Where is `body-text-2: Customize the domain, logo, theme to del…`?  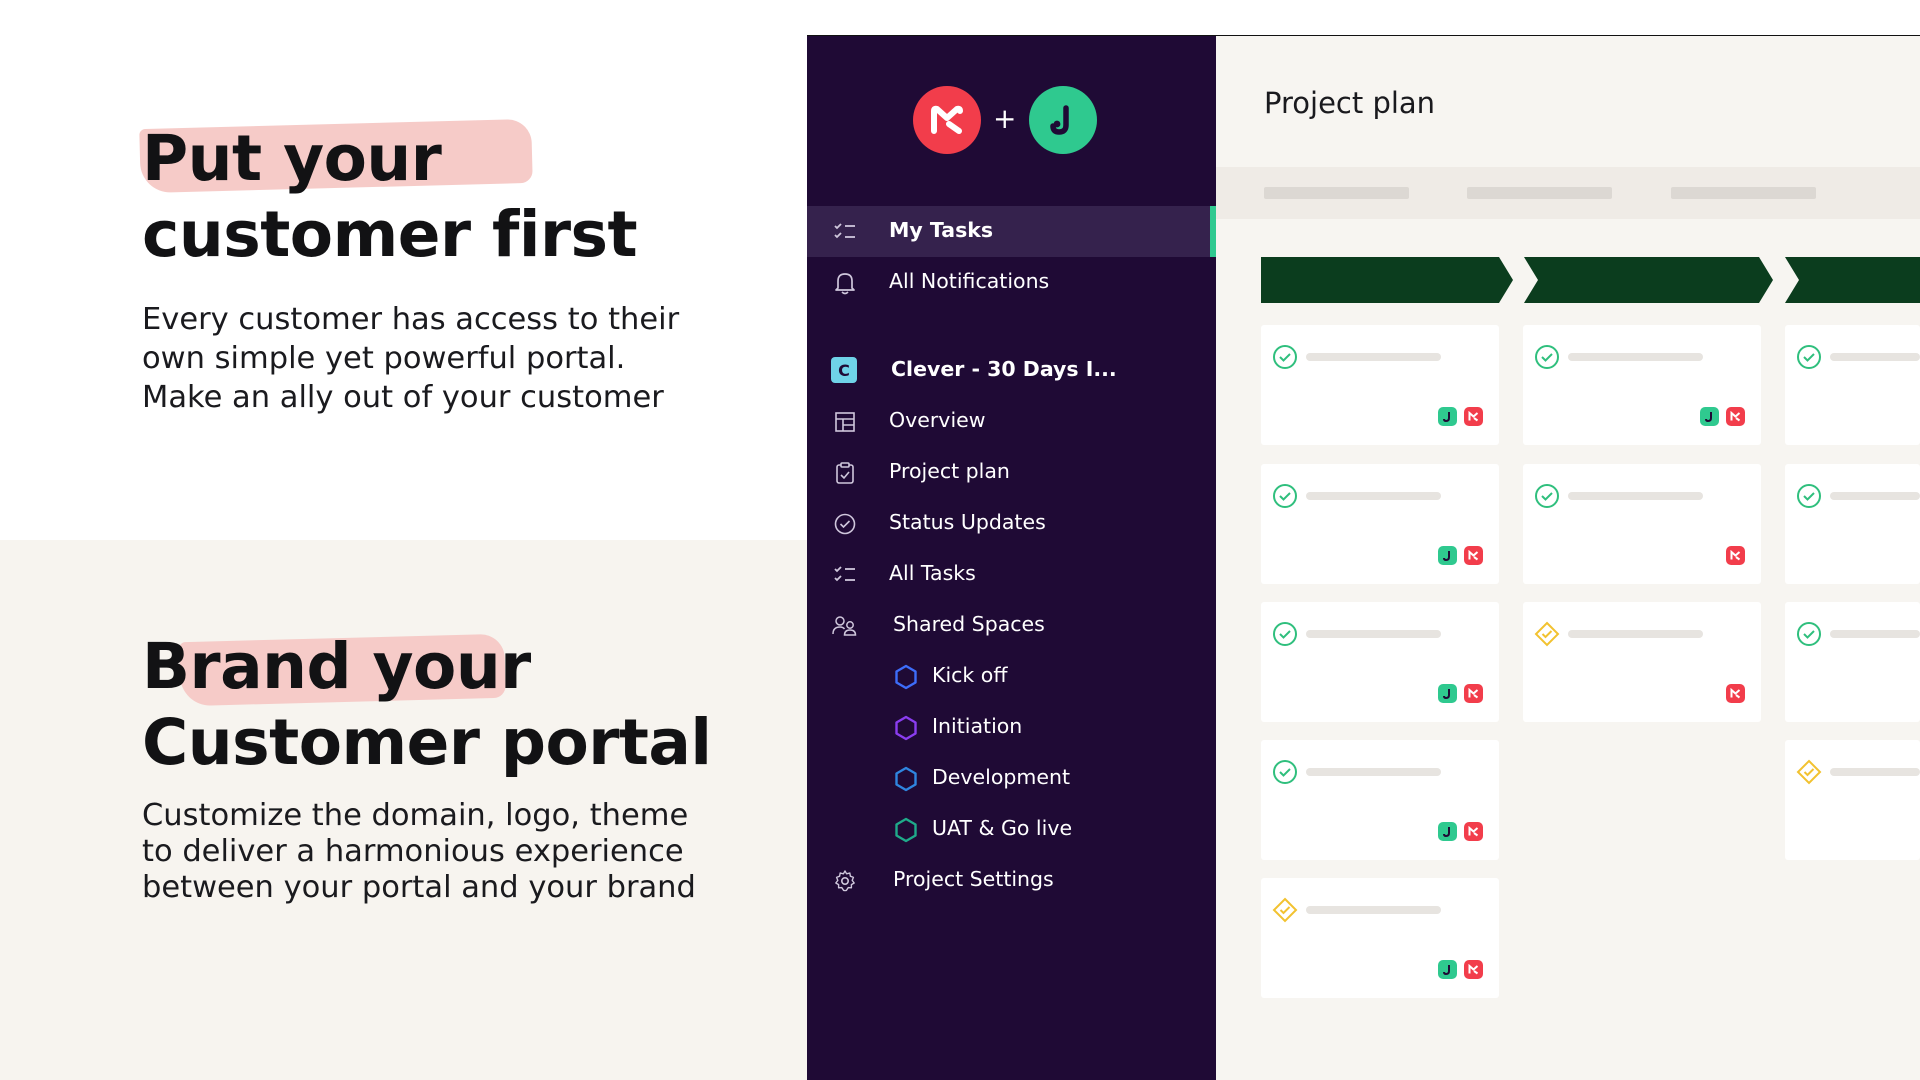
body-text-2: Customize the domain, logo, theme to del… is located at coordinates (419, 852).